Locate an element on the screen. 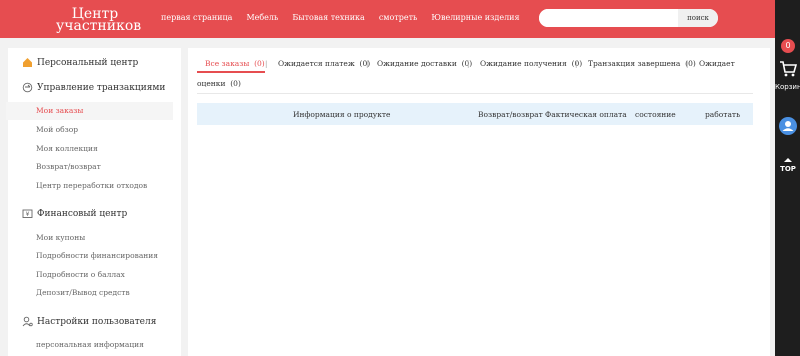 The image size is (800, 356). tab-awaiting-review-label-line1: Ожидает is located at coordinates (717, 63).